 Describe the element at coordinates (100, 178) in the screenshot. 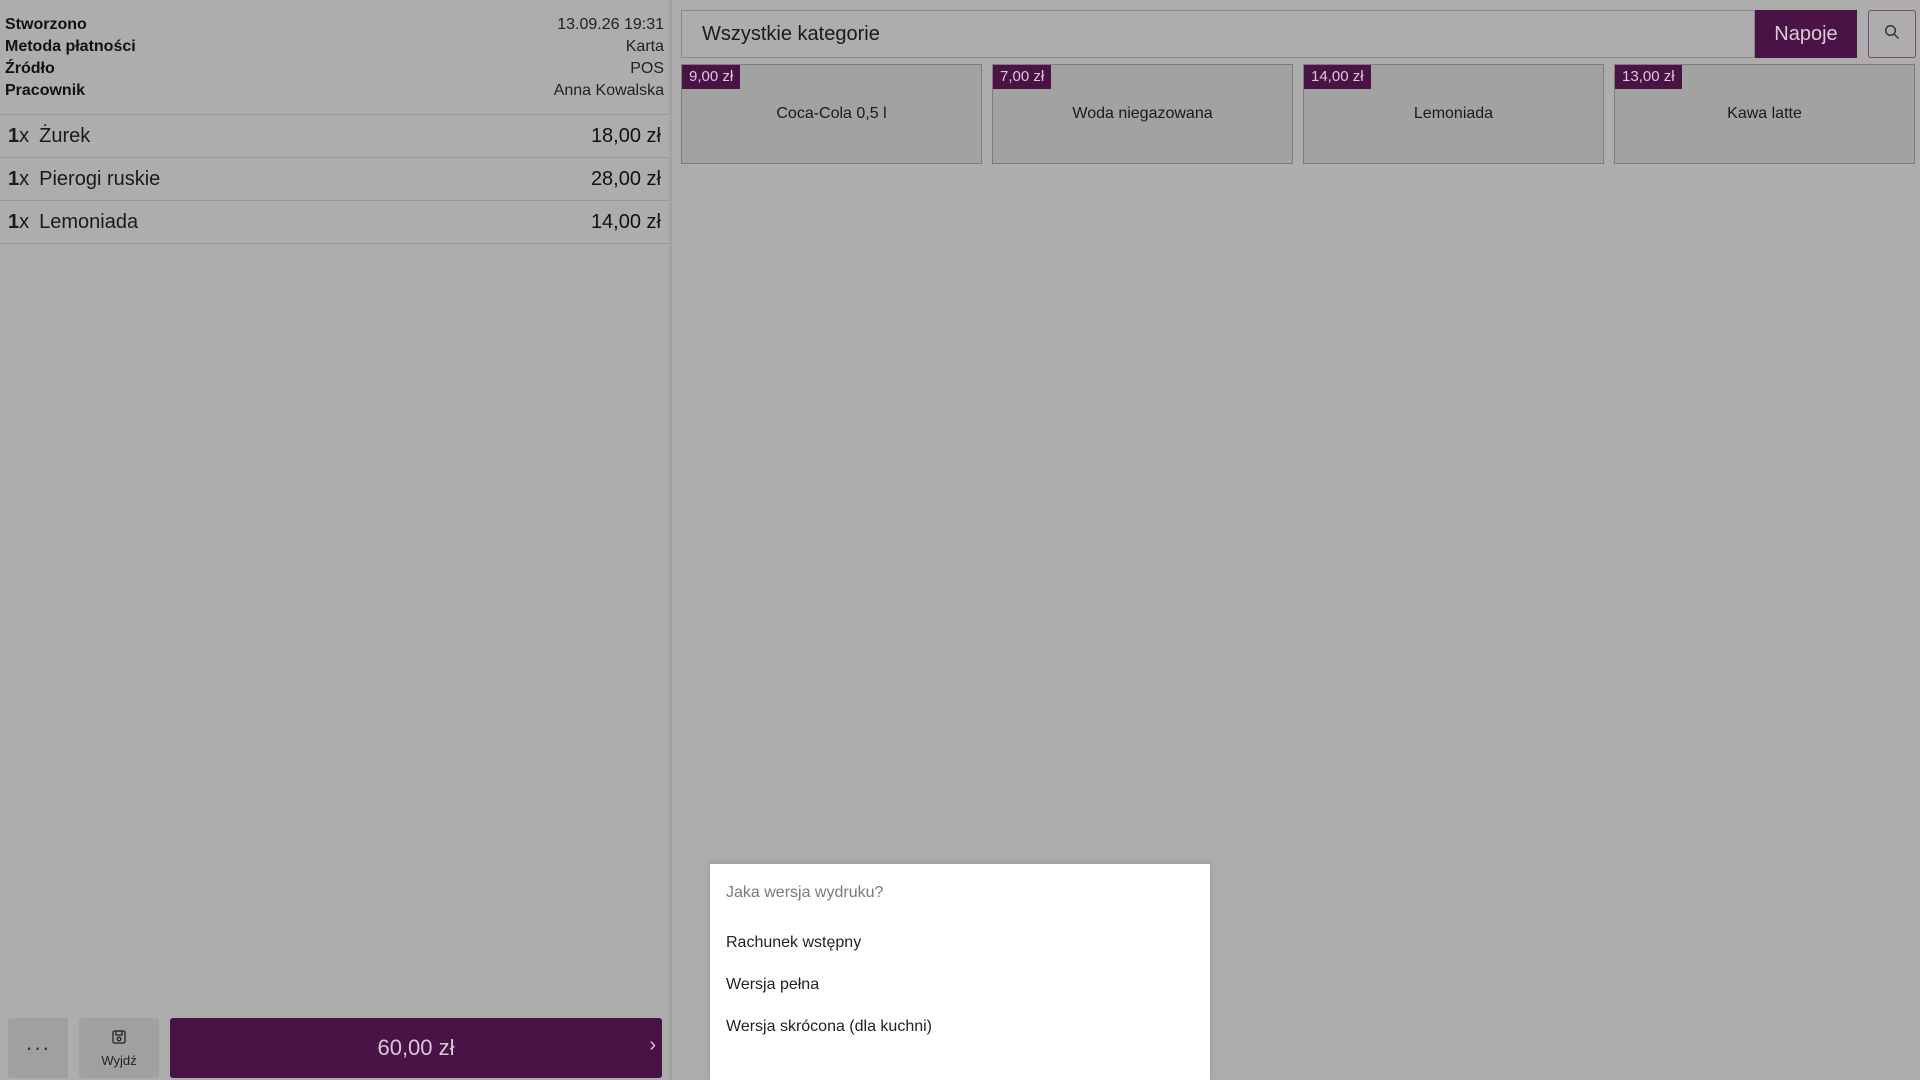

I see `order-line-name: Pierogi ruskie` at that location.